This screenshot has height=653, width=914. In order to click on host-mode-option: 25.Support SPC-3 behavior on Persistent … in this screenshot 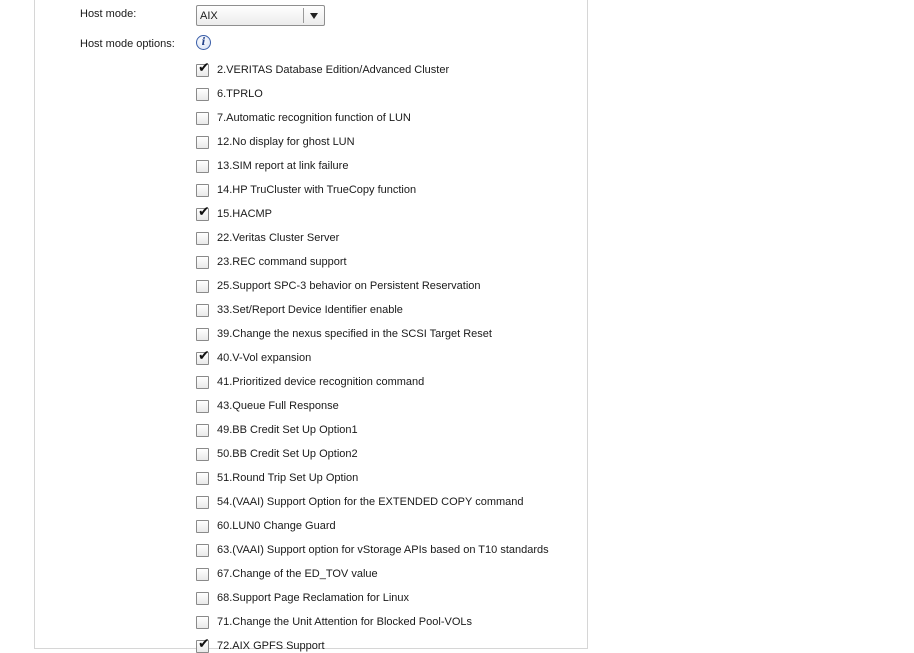, I will do `click(386, 286)`.